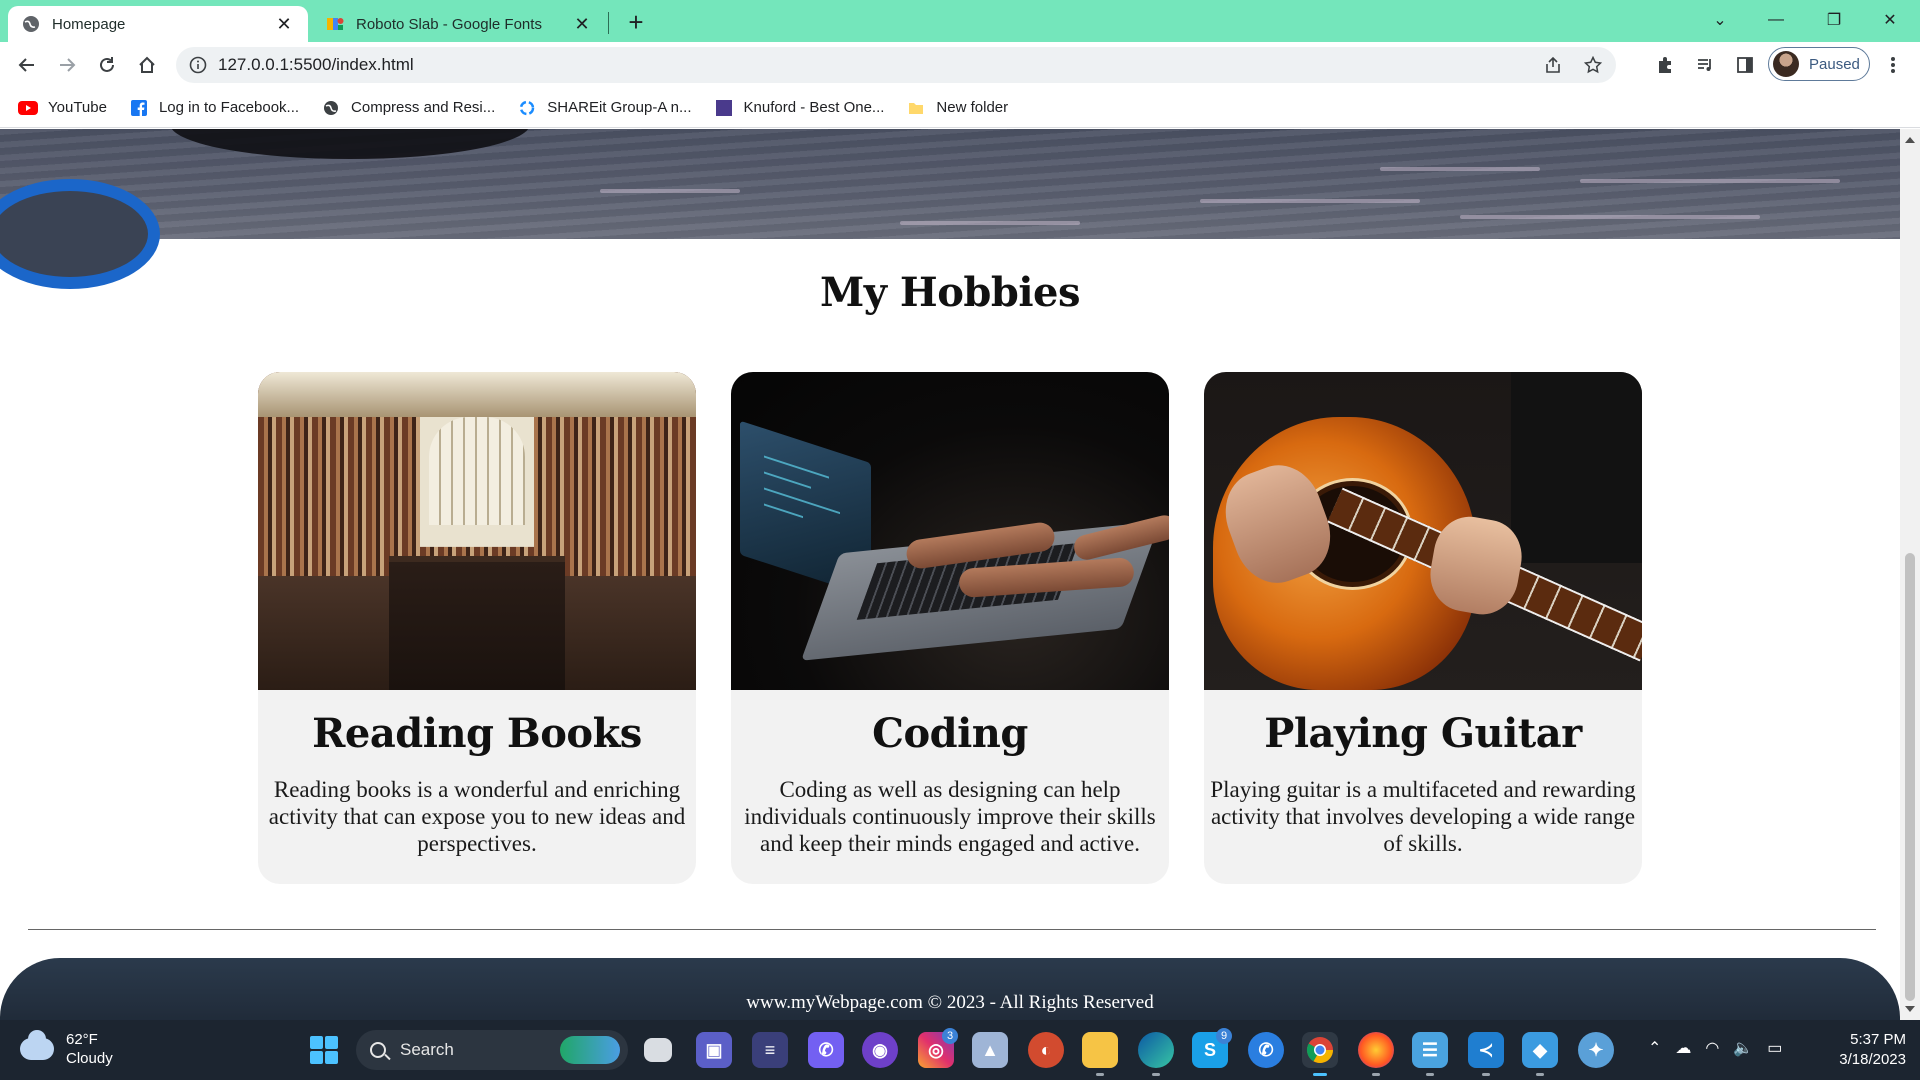  What do you see at coordinates (316, 64) in the screenshot?
I see `url-text: 127.0.0.1:5500/index.html` at bounding box center [316, 64].